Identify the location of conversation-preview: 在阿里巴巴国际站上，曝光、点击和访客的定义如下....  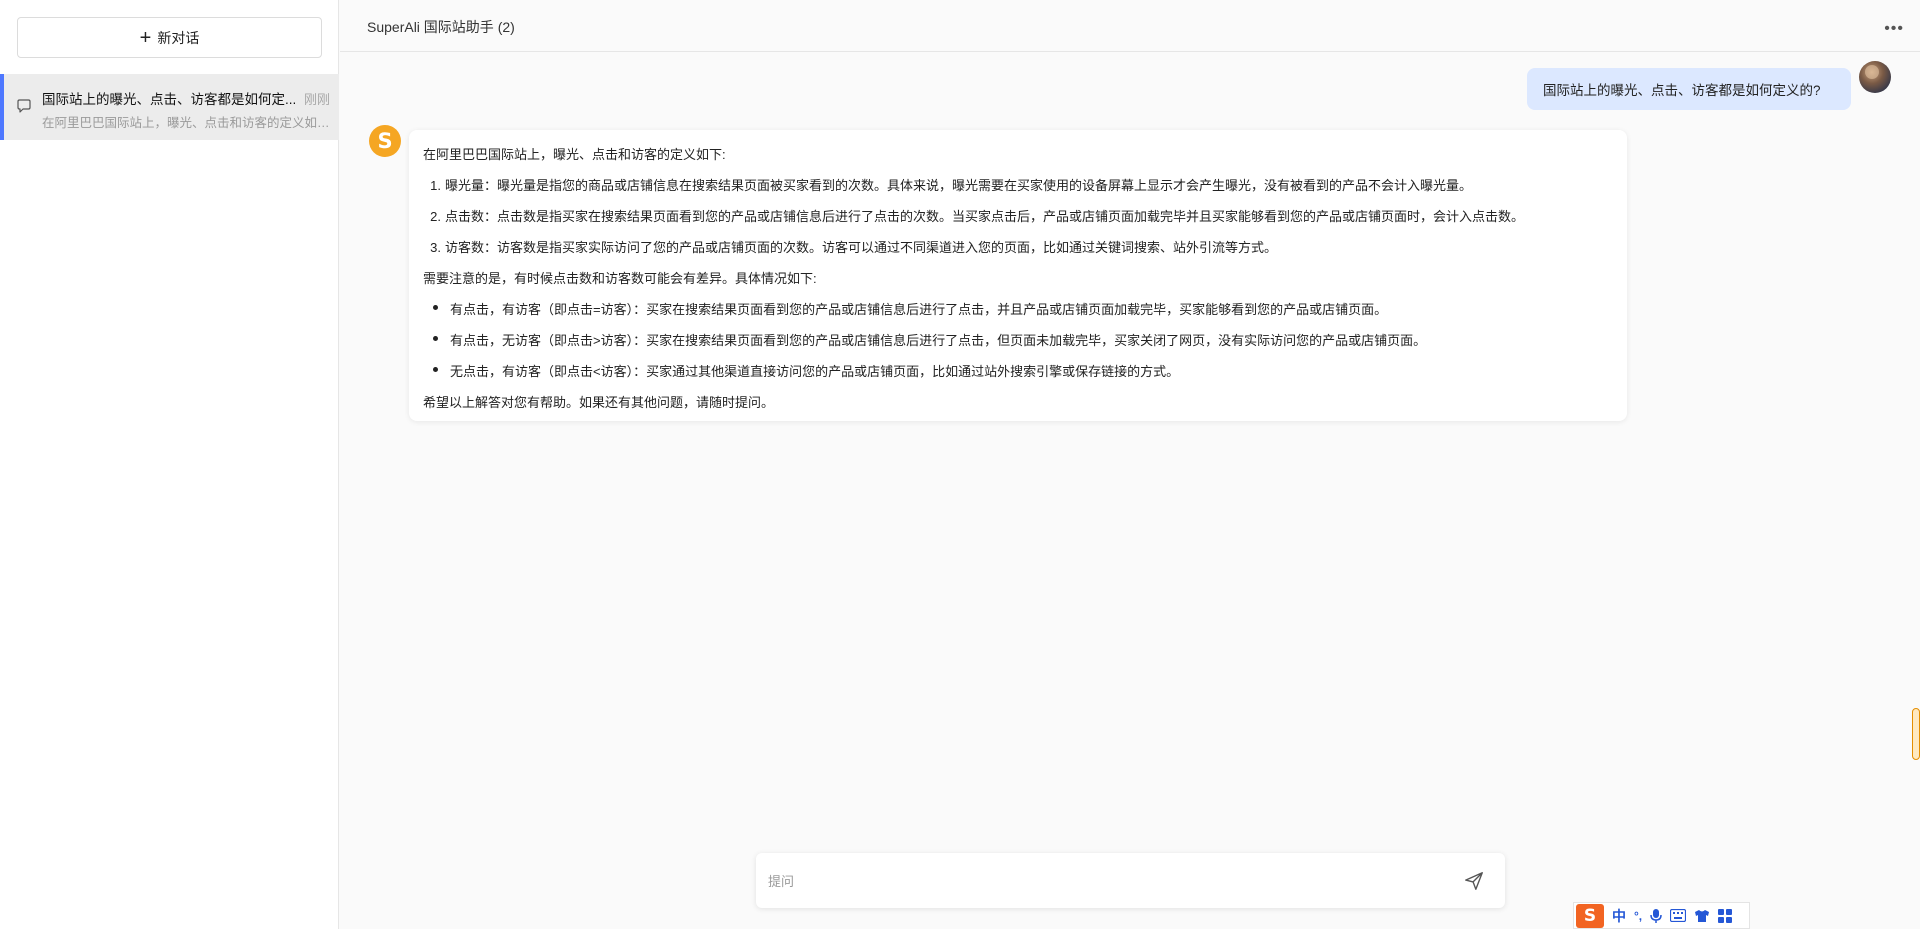
(188, 123).